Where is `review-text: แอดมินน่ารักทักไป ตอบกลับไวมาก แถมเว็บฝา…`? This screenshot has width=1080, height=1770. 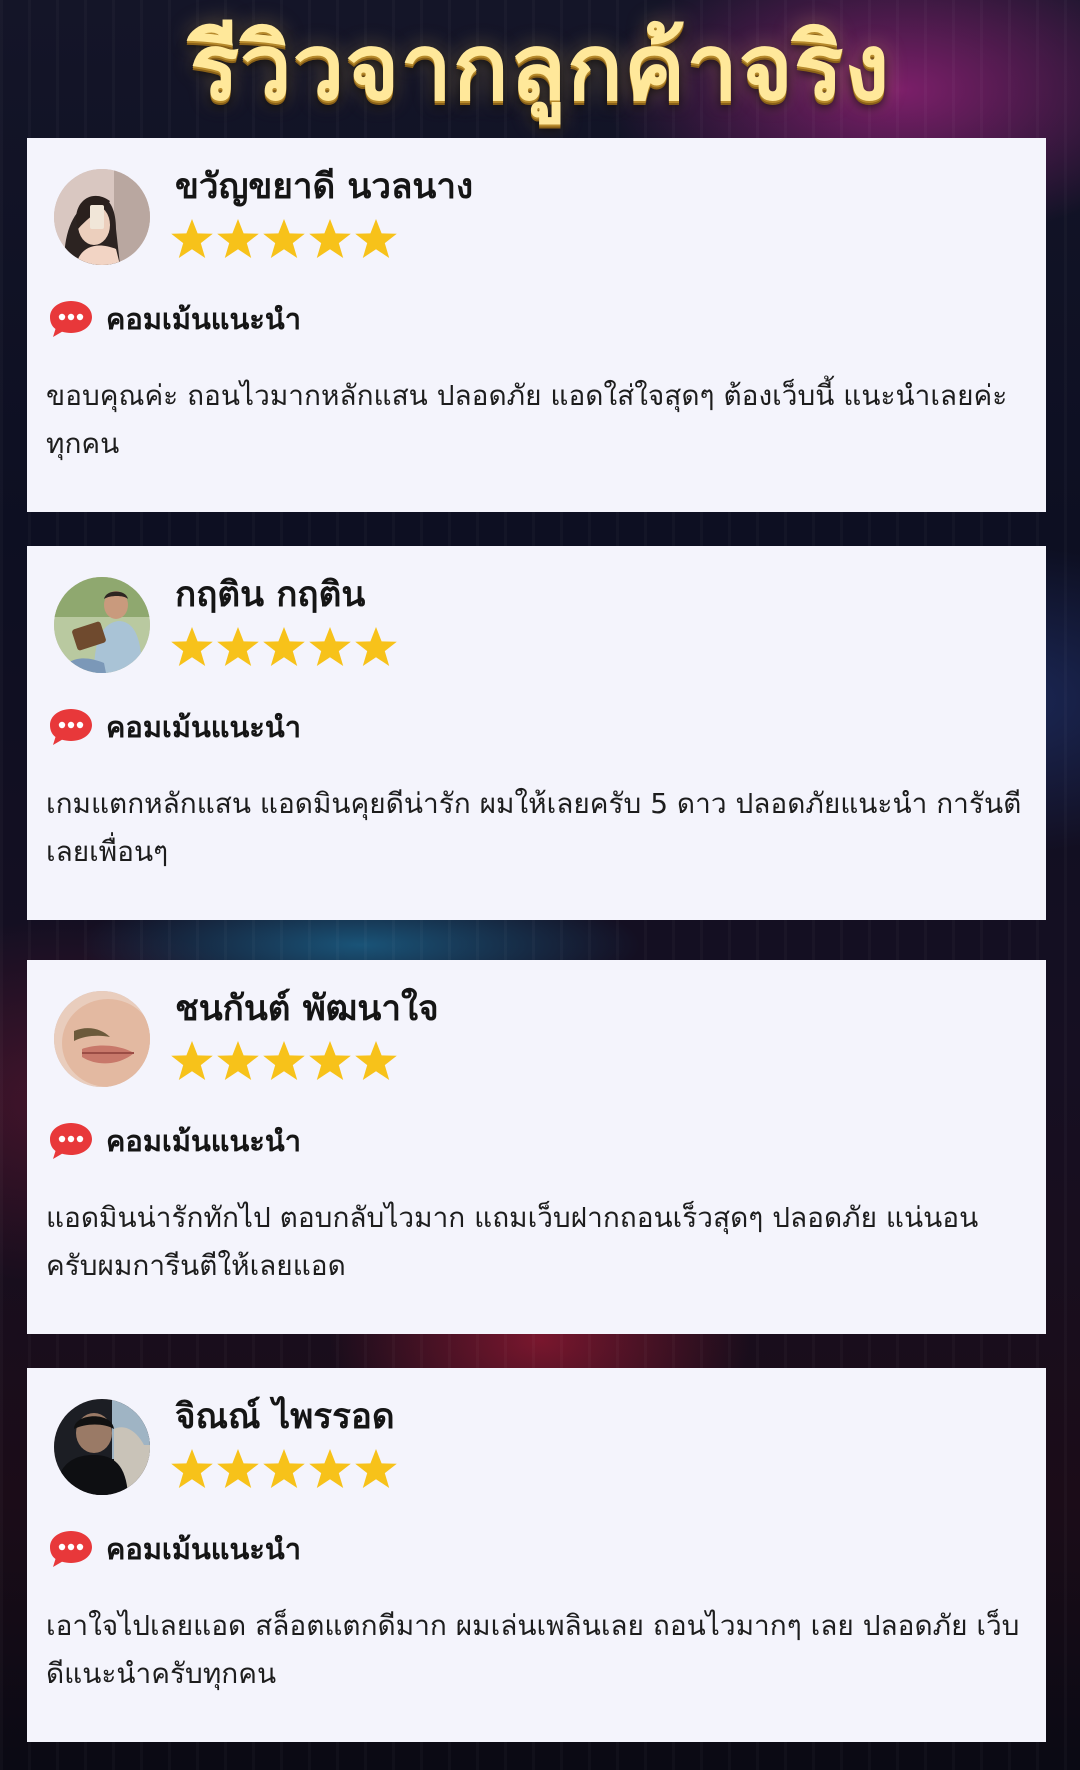
review-text: แอดมินน่ารักทักไป ตอบกลับไวมาก แถมเว็บฝา… is located at coordinates (512, 1241).